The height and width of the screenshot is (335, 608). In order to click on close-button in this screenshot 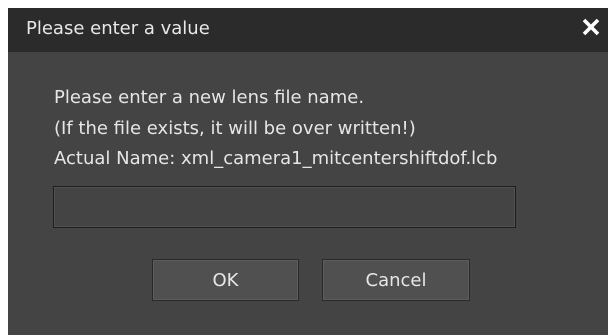, I will do `click(591, 29)`.